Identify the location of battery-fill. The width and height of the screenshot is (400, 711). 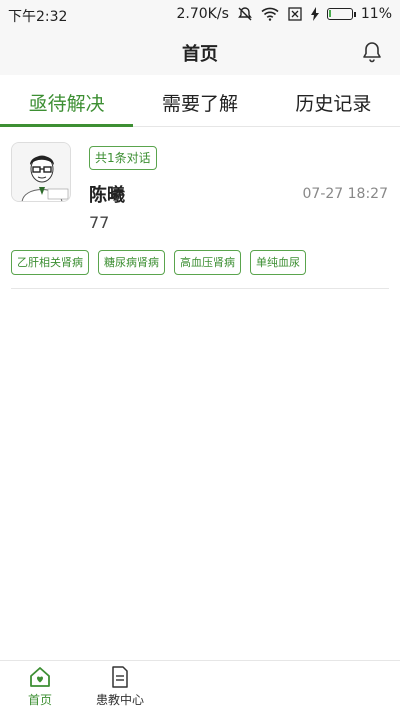
(329, 13).